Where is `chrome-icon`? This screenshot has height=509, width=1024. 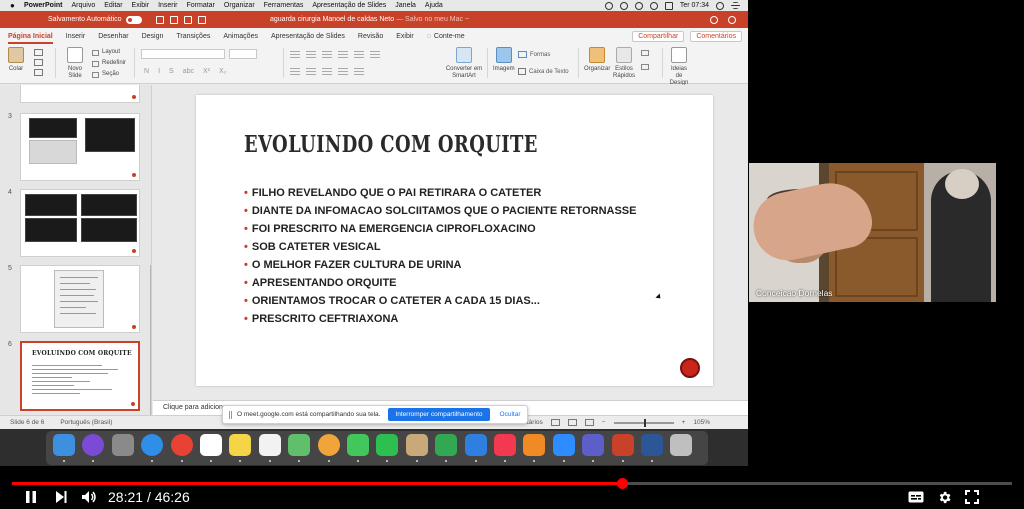
chrome-icon is located at coordinates (181, 445).